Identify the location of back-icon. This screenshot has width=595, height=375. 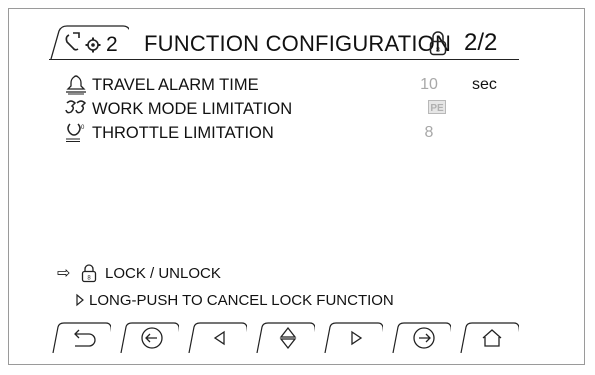
(85, 338).